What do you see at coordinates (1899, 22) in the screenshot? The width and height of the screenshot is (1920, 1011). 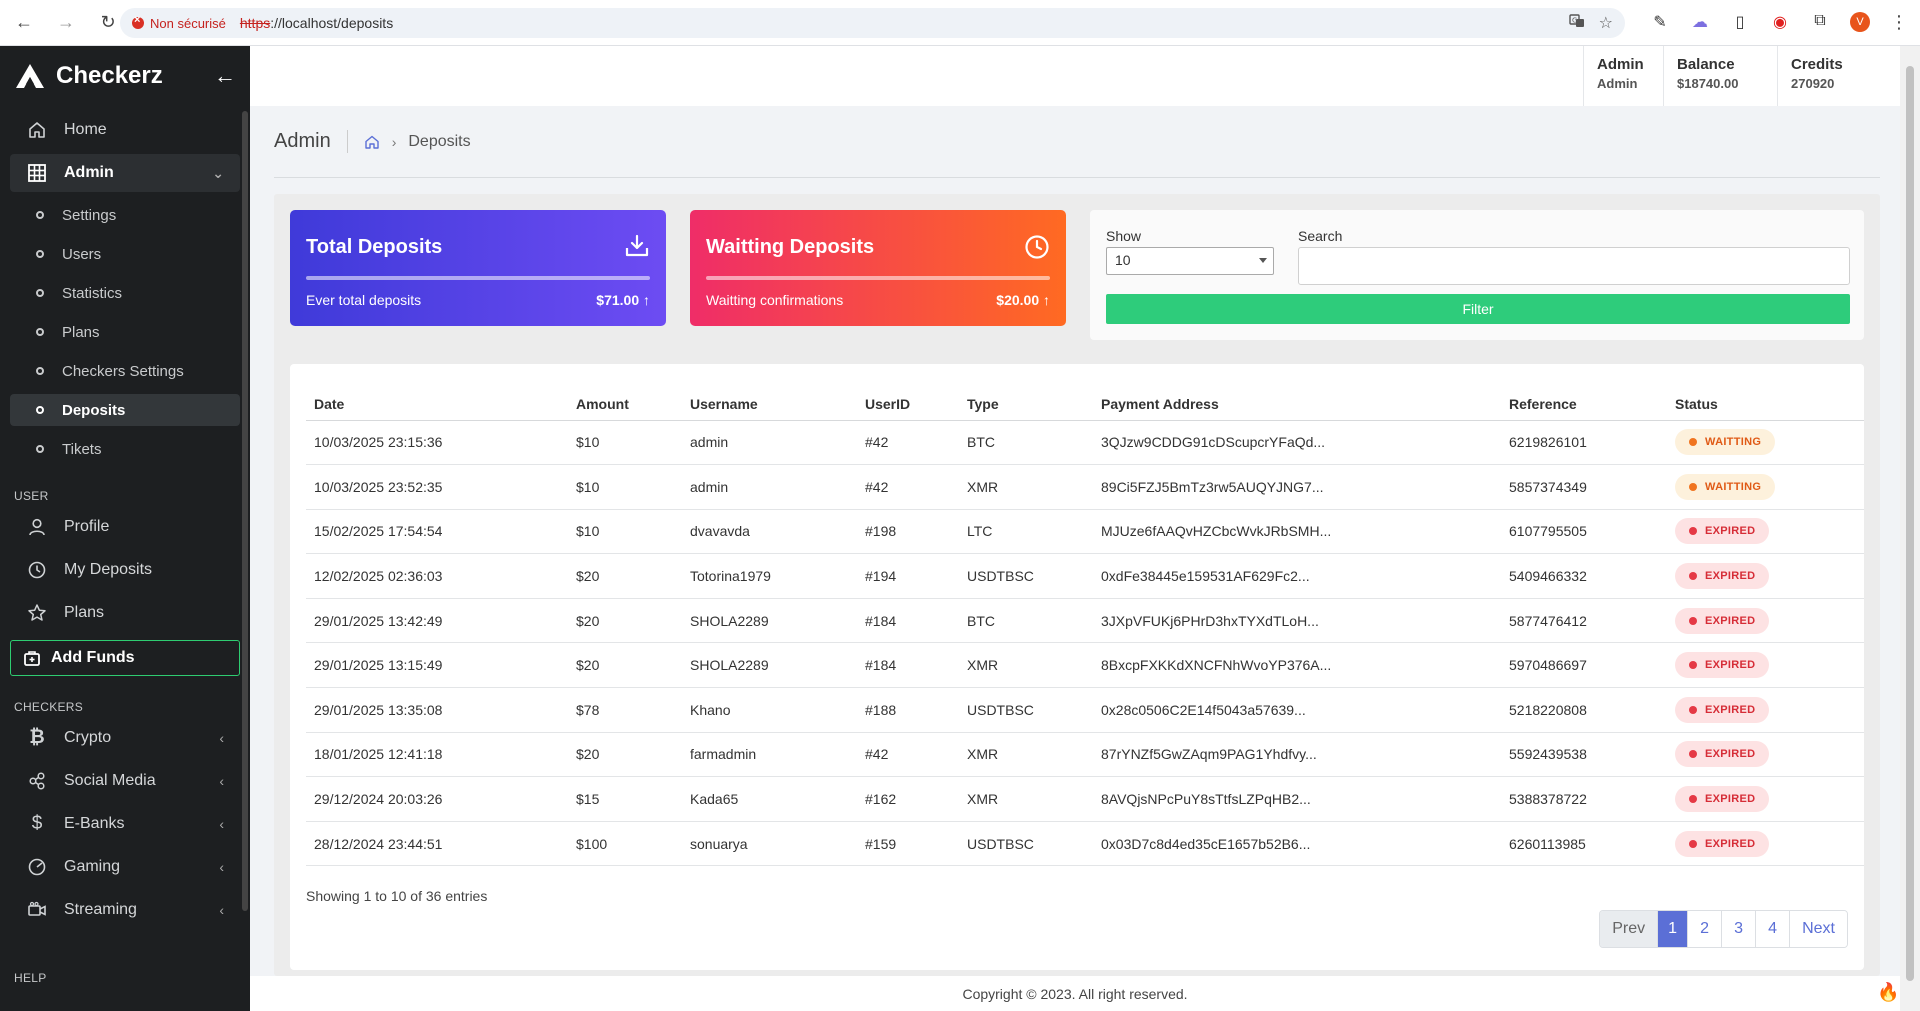 I see `browser-menu-icon: ⋮` at bounding box center [1899, 22].